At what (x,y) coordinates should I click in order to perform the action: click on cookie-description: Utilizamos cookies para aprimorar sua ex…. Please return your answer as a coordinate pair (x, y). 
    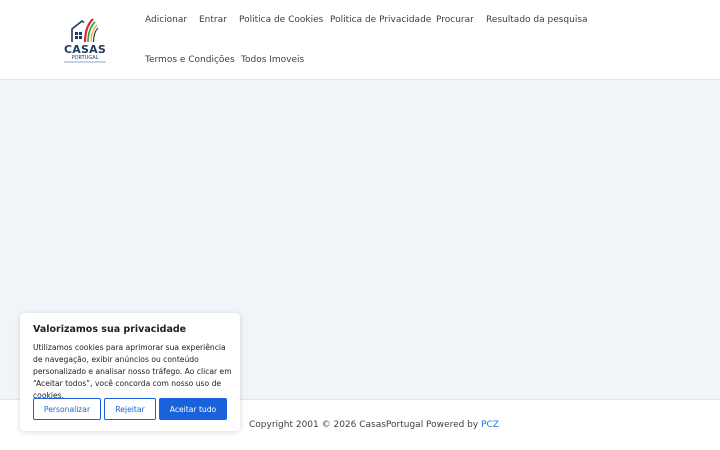
    Looking at the image, I should click on (132, 371).